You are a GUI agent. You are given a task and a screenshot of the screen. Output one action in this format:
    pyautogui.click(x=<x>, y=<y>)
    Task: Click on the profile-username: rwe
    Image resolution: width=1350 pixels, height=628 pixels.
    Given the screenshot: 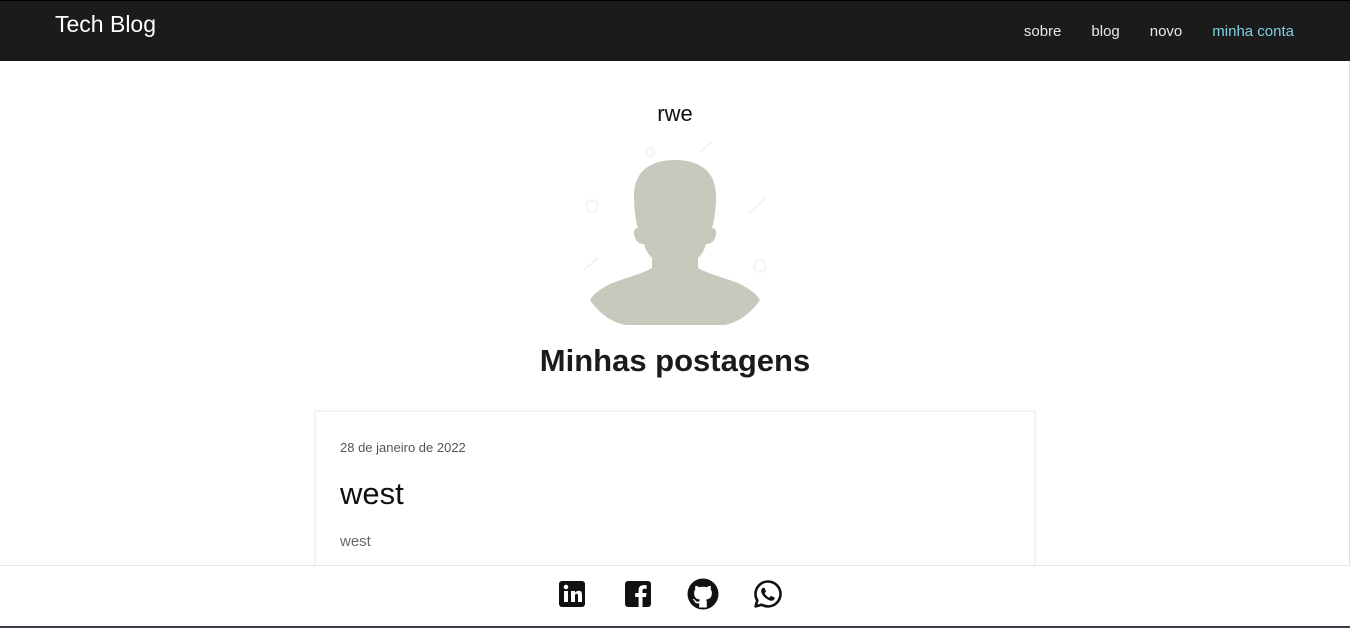 What is the action you would take?
    pyautogui.click(x=675, y=113)
    